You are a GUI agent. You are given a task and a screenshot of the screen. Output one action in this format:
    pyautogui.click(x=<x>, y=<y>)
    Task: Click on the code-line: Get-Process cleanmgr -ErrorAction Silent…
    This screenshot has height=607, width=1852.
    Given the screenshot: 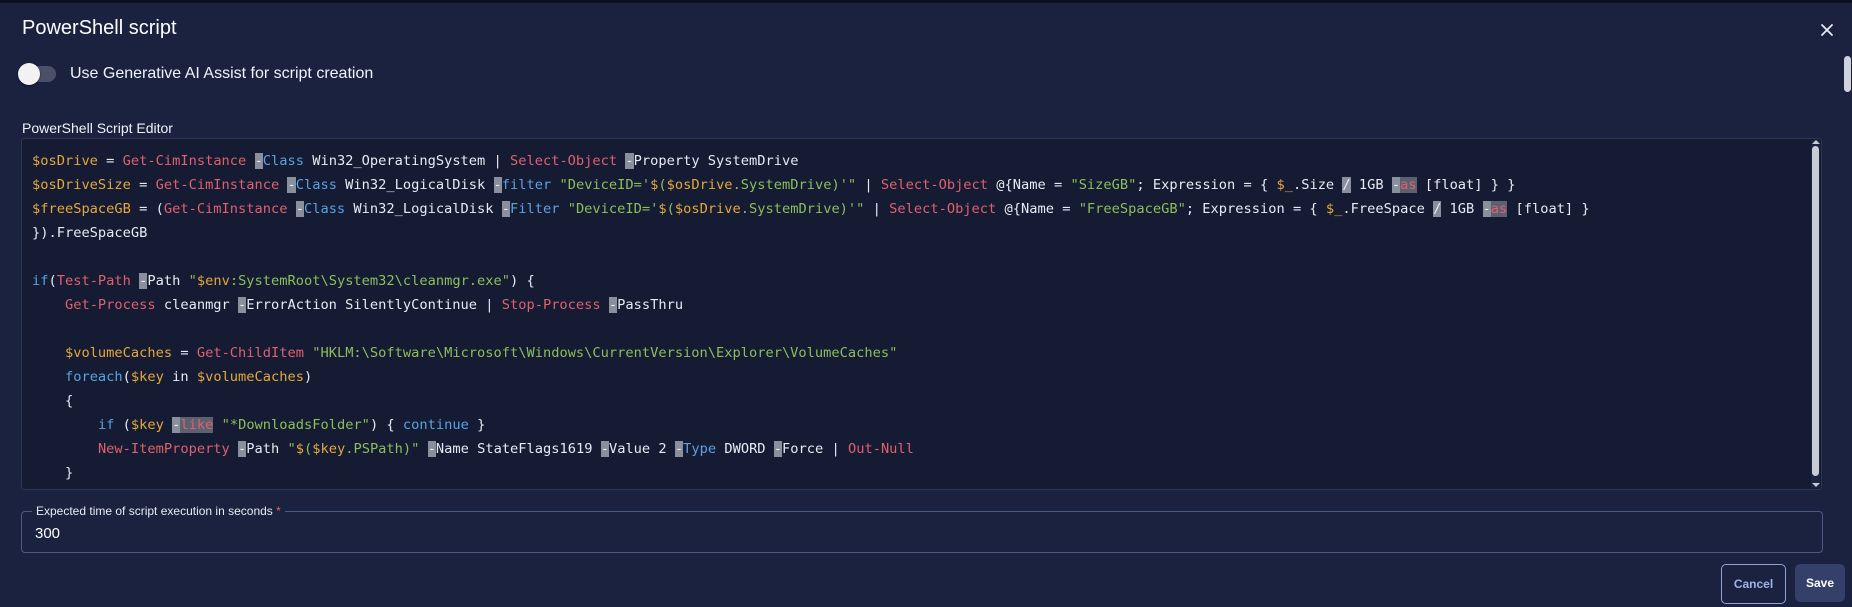 What is the action you would take?
    pyautogui.click(x=914, y=305)
    